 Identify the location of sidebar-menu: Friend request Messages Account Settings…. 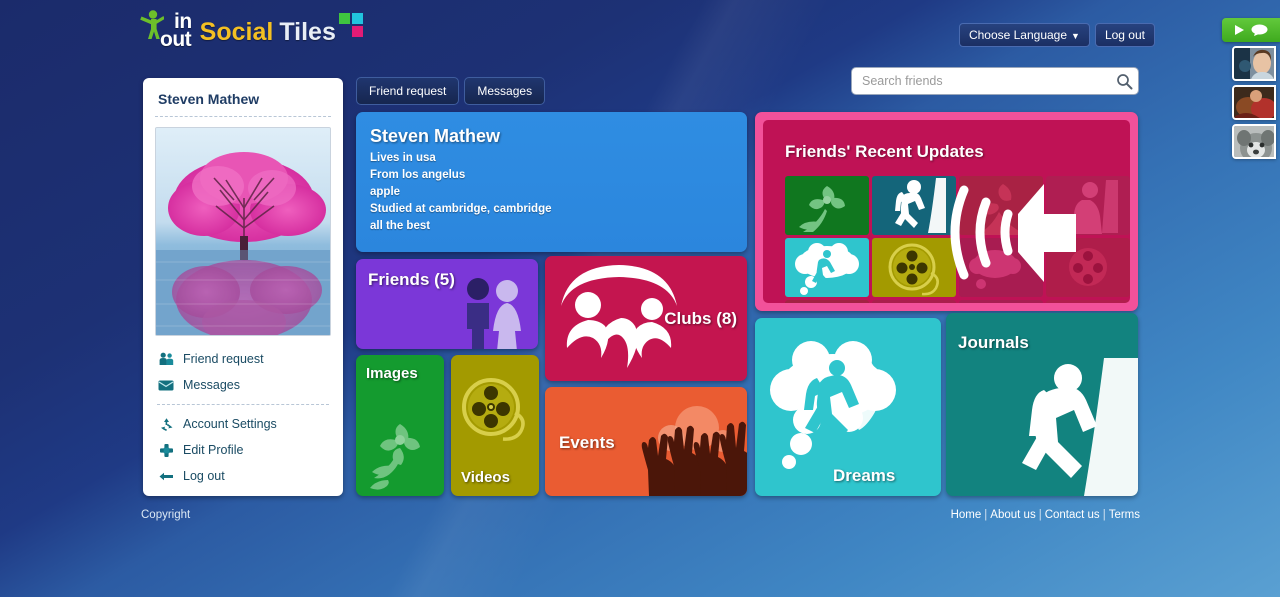
(243, 417).